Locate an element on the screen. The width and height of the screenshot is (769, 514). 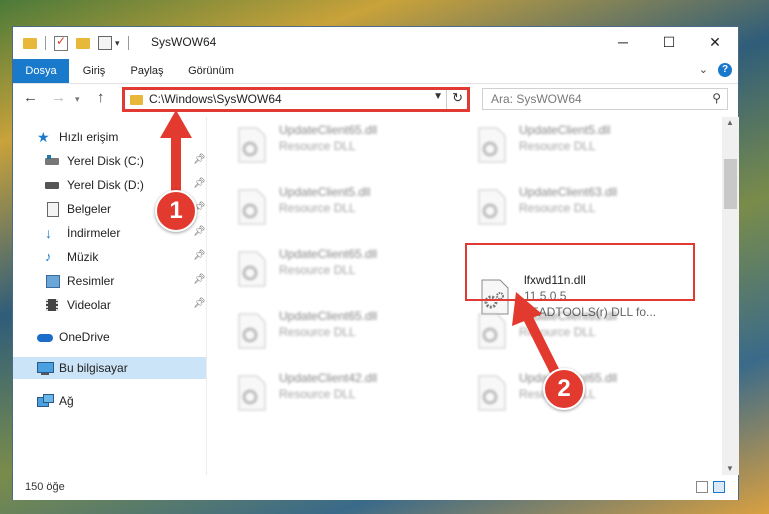
step-2-badge: 2 is located at coordinates (564, 389).